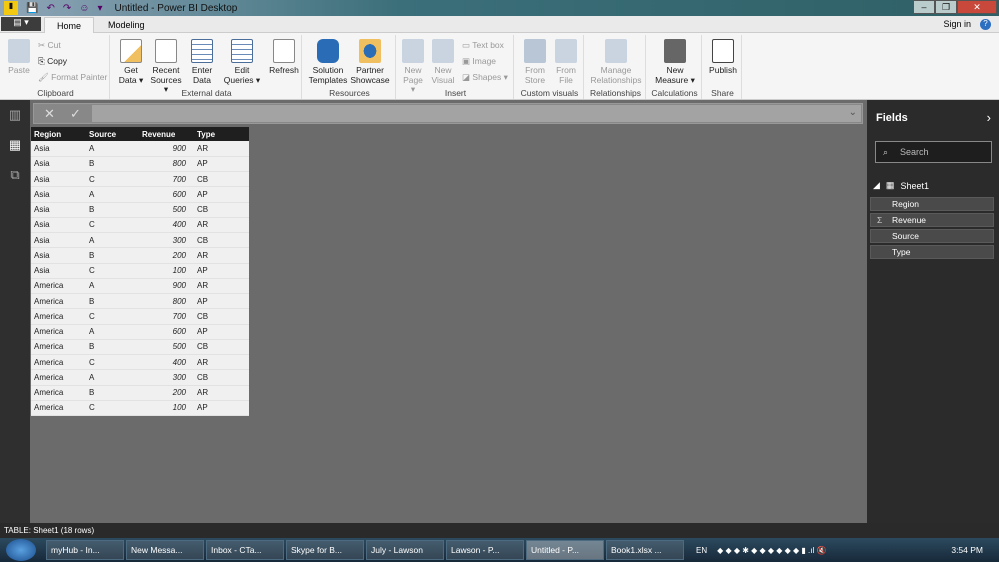  I want to click on table-cell-revenue: 400, so click(166, 225).